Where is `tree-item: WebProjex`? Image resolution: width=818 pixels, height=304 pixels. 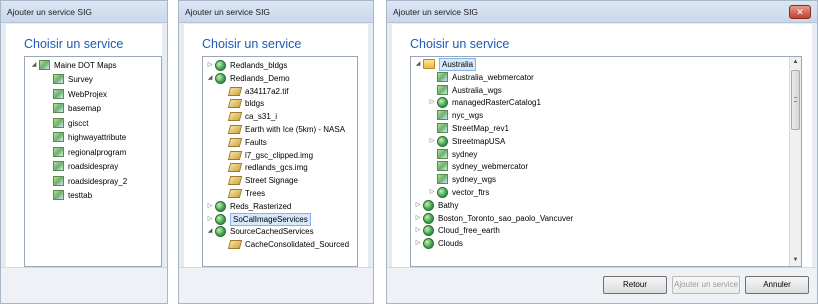 tree-item: WebProjex is located at coordinates (80, 94).